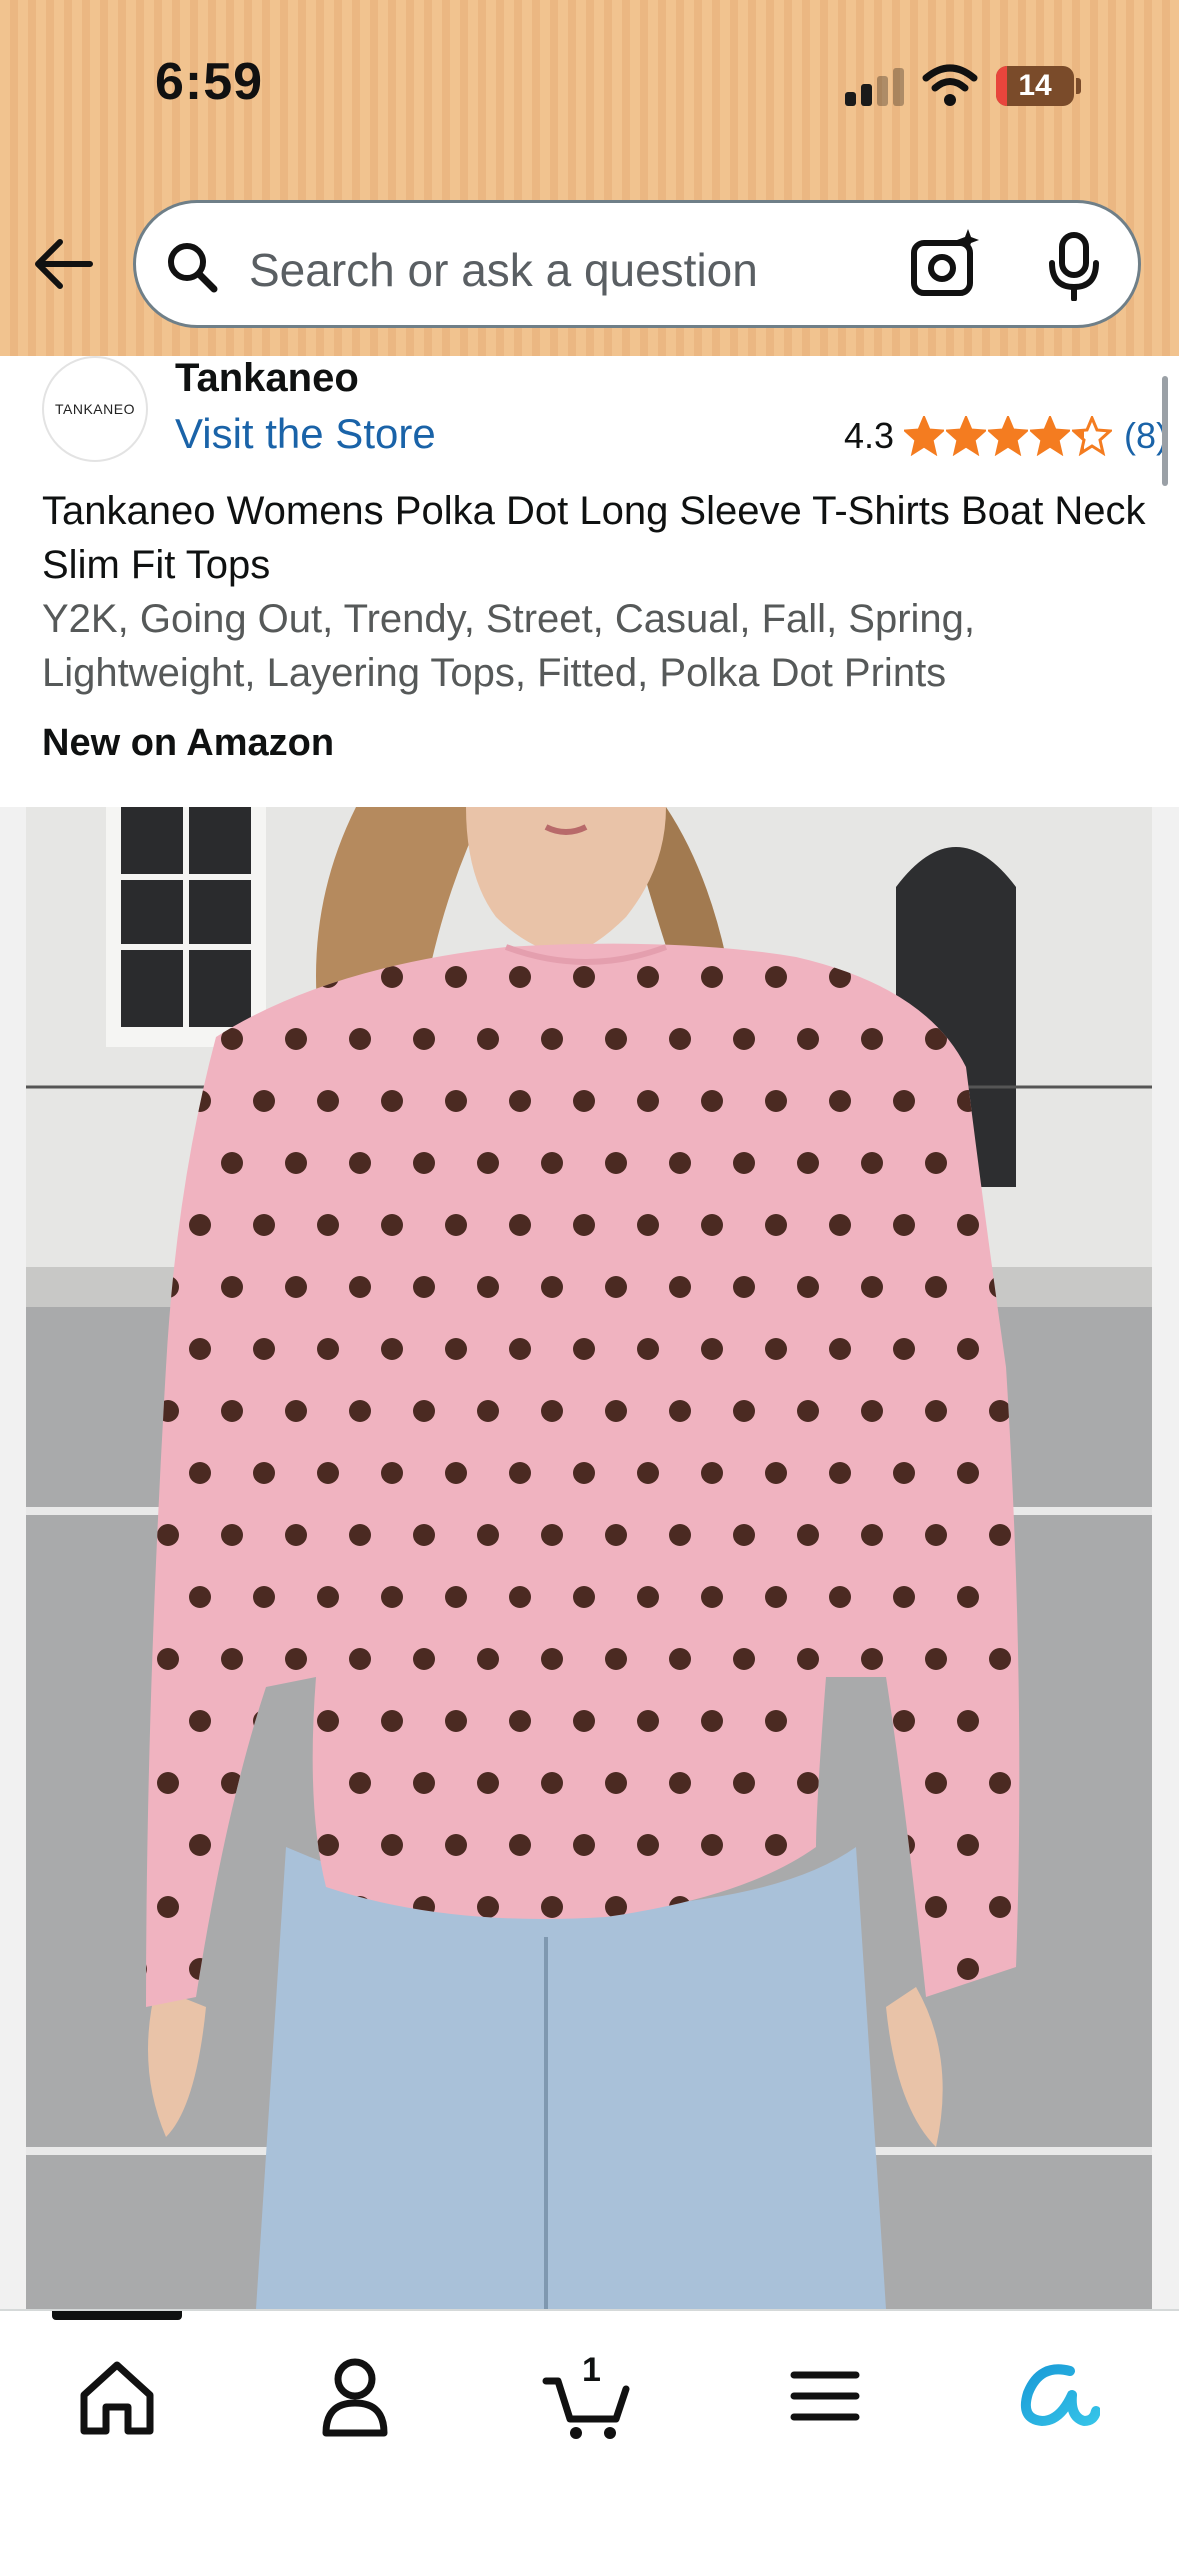 The height and width of the screenshot is (2556, 1179). I want to click on cart-button: 1, so click(587, 2396).